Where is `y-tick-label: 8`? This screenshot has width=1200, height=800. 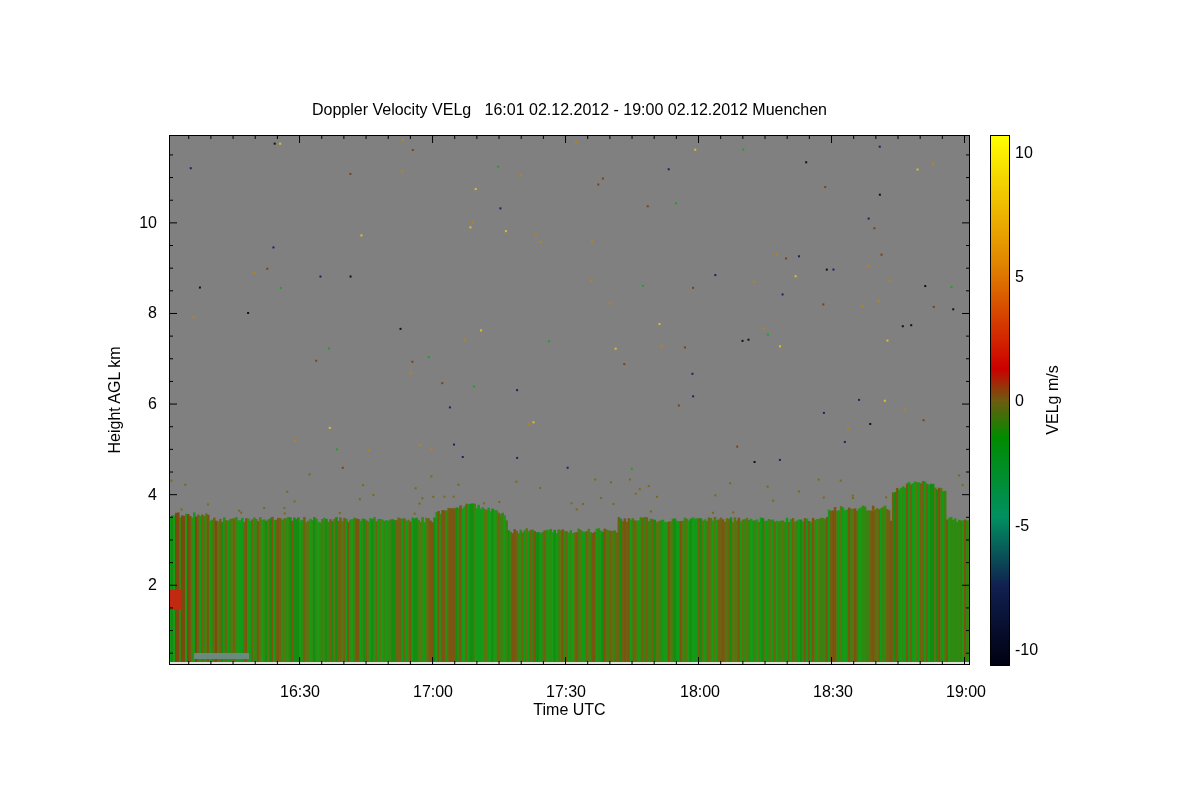
y-tick-label: 8 is located at coordinates (152, 313).